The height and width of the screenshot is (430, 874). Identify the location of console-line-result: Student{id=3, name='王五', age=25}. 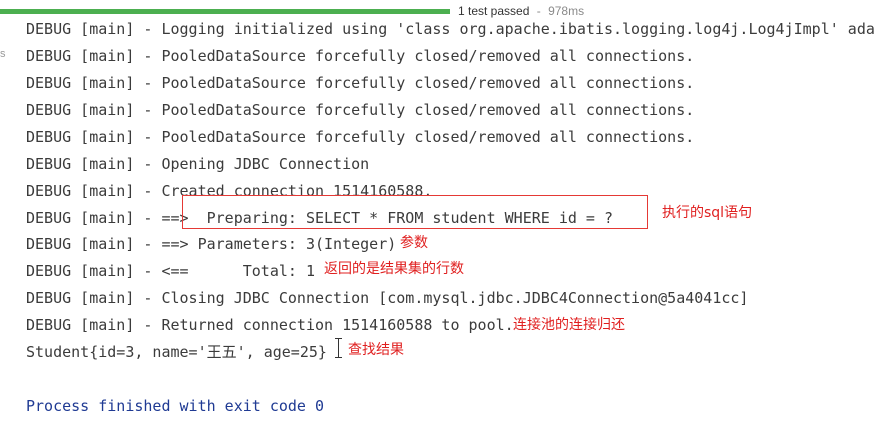
(176, 352).